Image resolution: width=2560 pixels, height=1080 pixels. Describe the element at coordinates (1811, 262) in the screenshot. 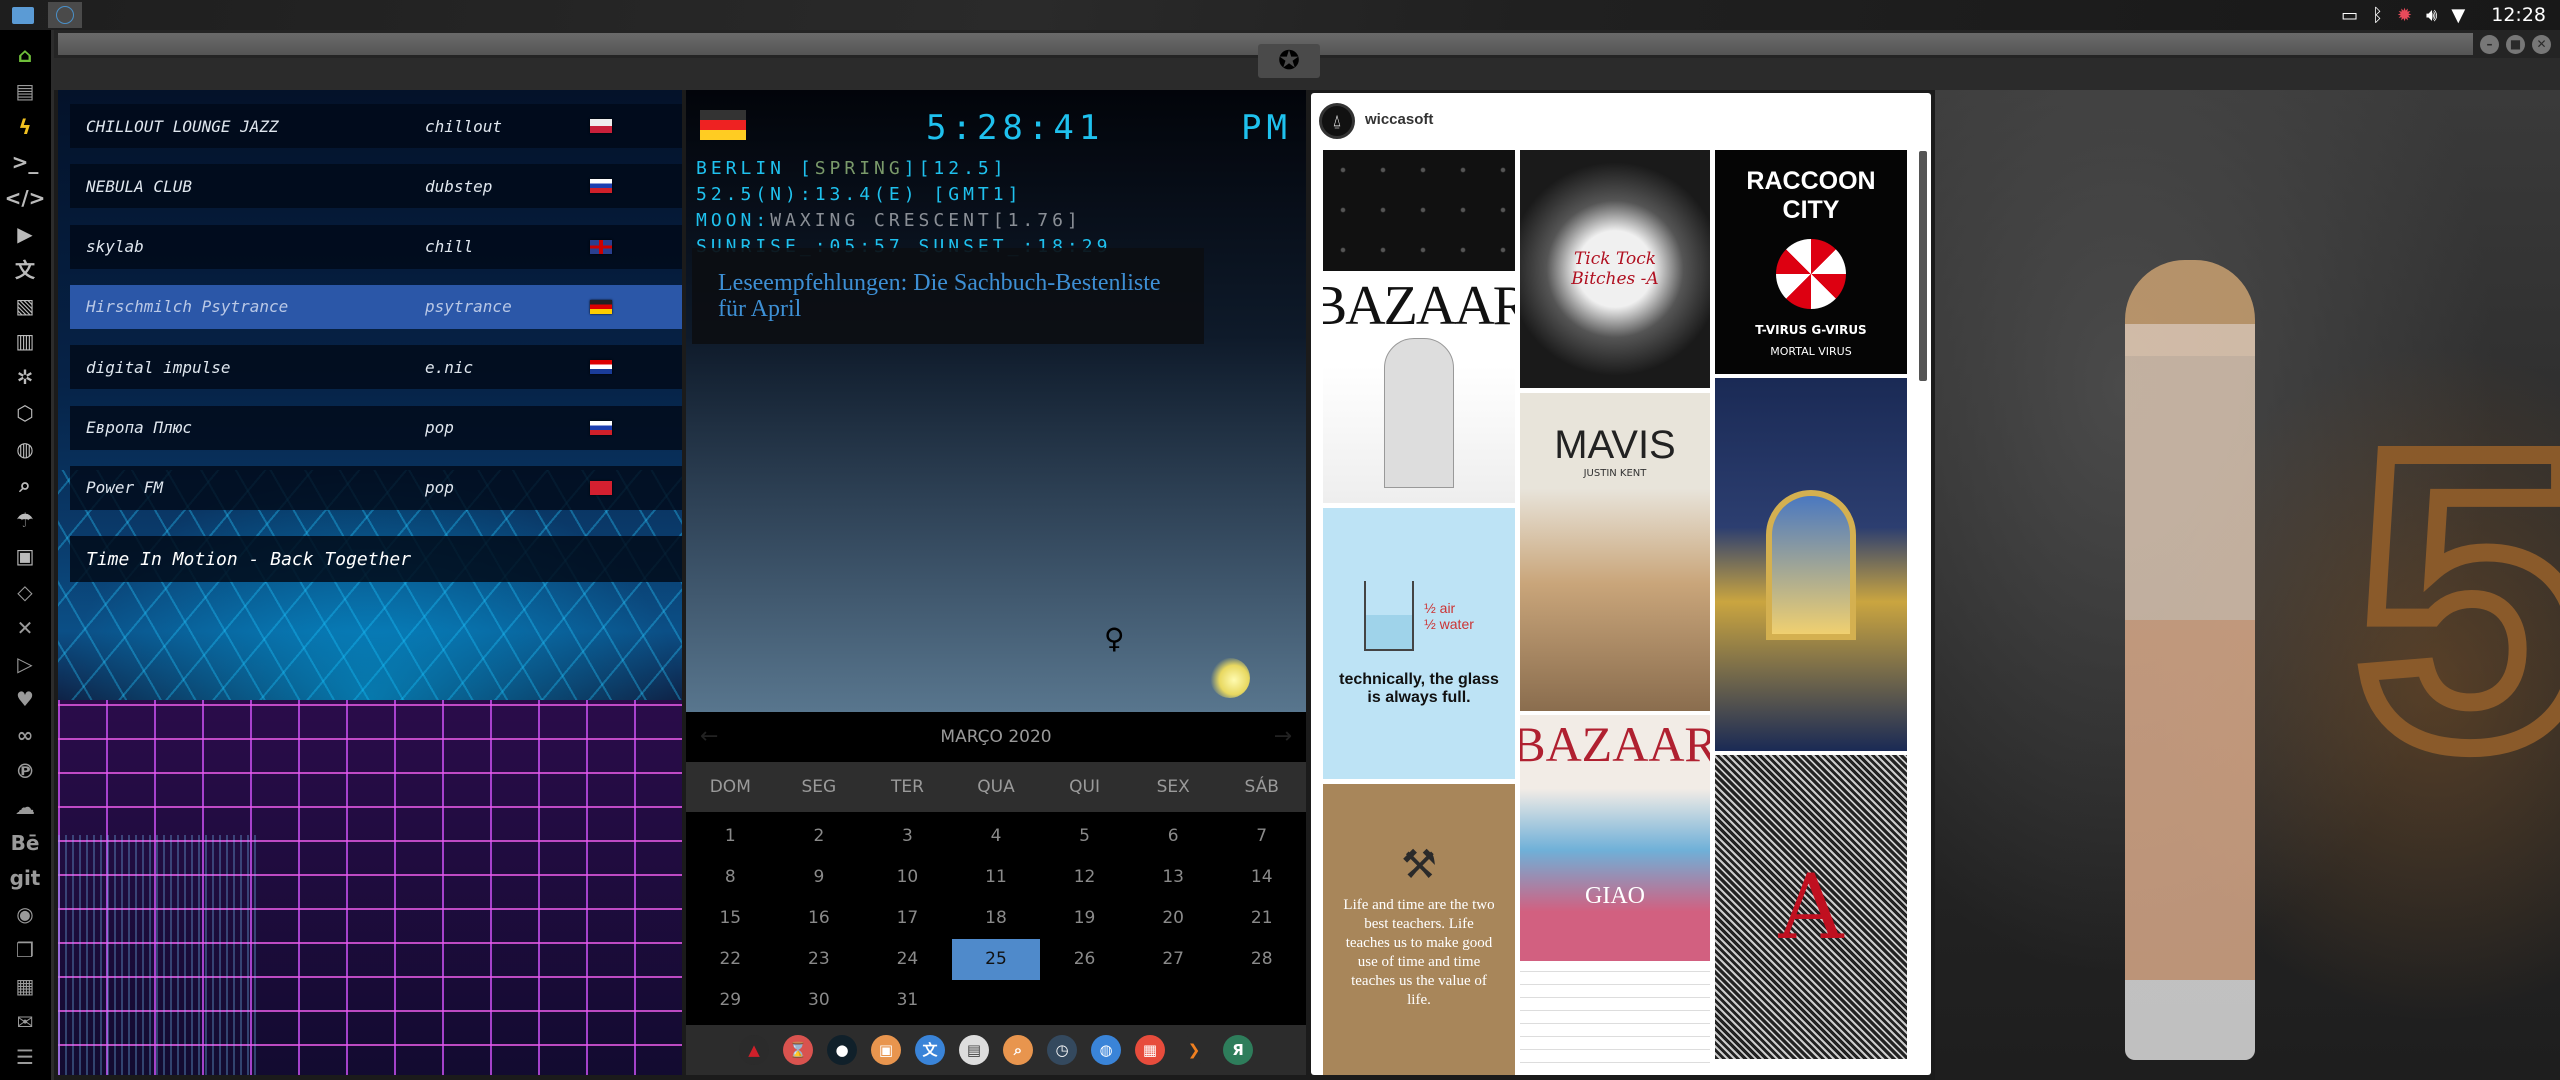

I see `post-raccoon-city: RACCOON CITY T-VIRUS G-VIRUS MORTAL VIRUS` at that location.